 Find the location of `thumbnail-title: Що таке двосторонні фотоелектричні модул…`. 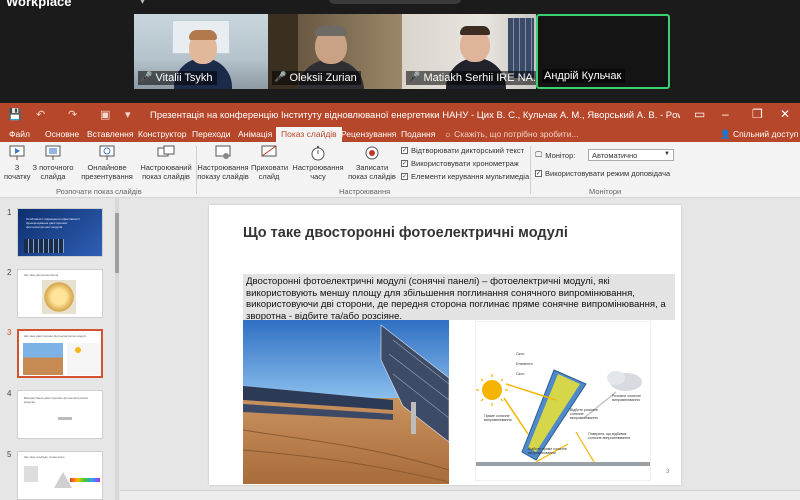

thumbnail-title: Що таке двосторонні фотоелектричні модул… is located at coordinates (55, 336).